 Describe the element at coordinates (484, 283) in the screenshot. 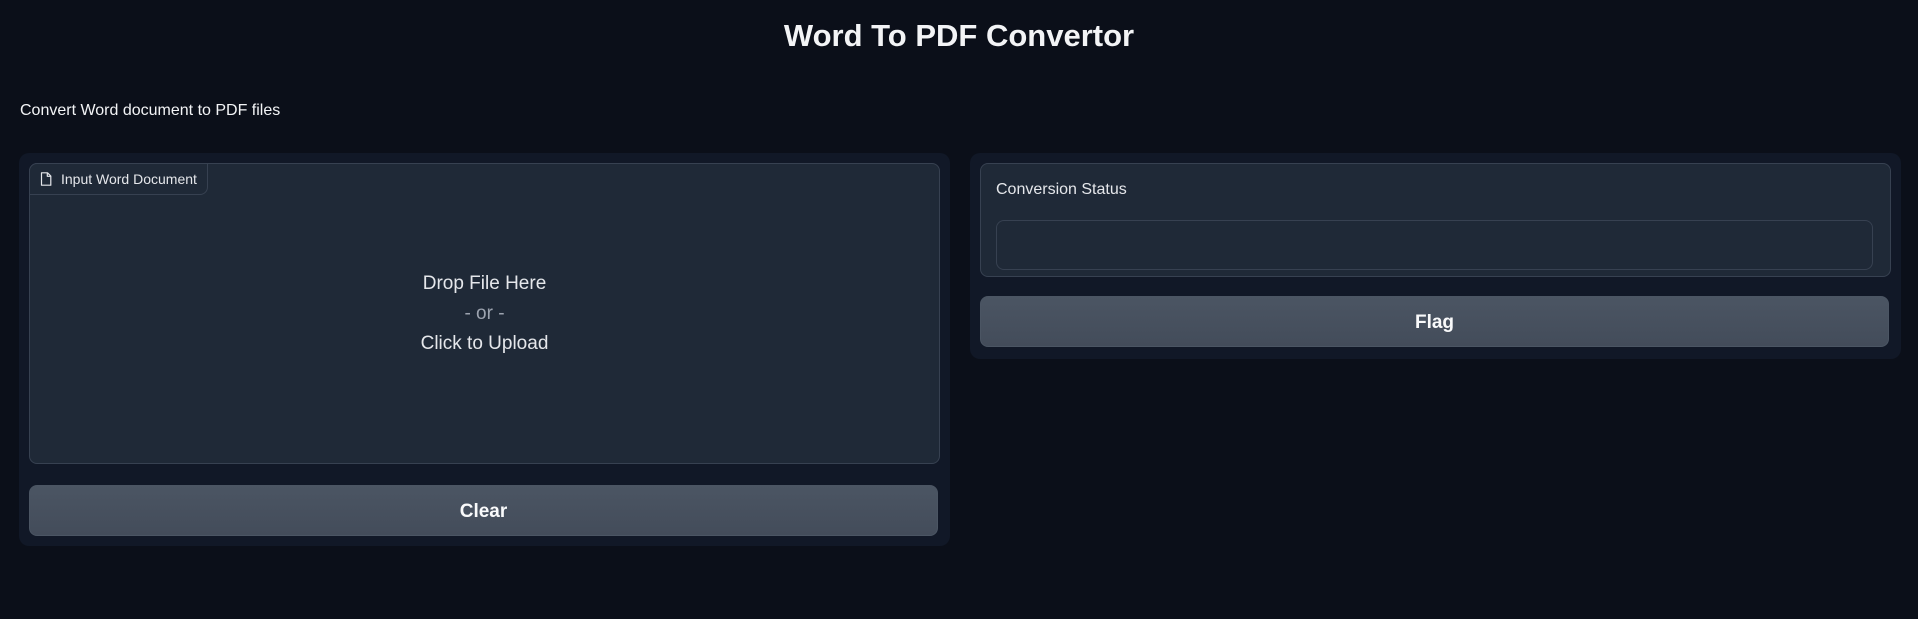

I see `drop-file-text: Drop File Here` at that location.